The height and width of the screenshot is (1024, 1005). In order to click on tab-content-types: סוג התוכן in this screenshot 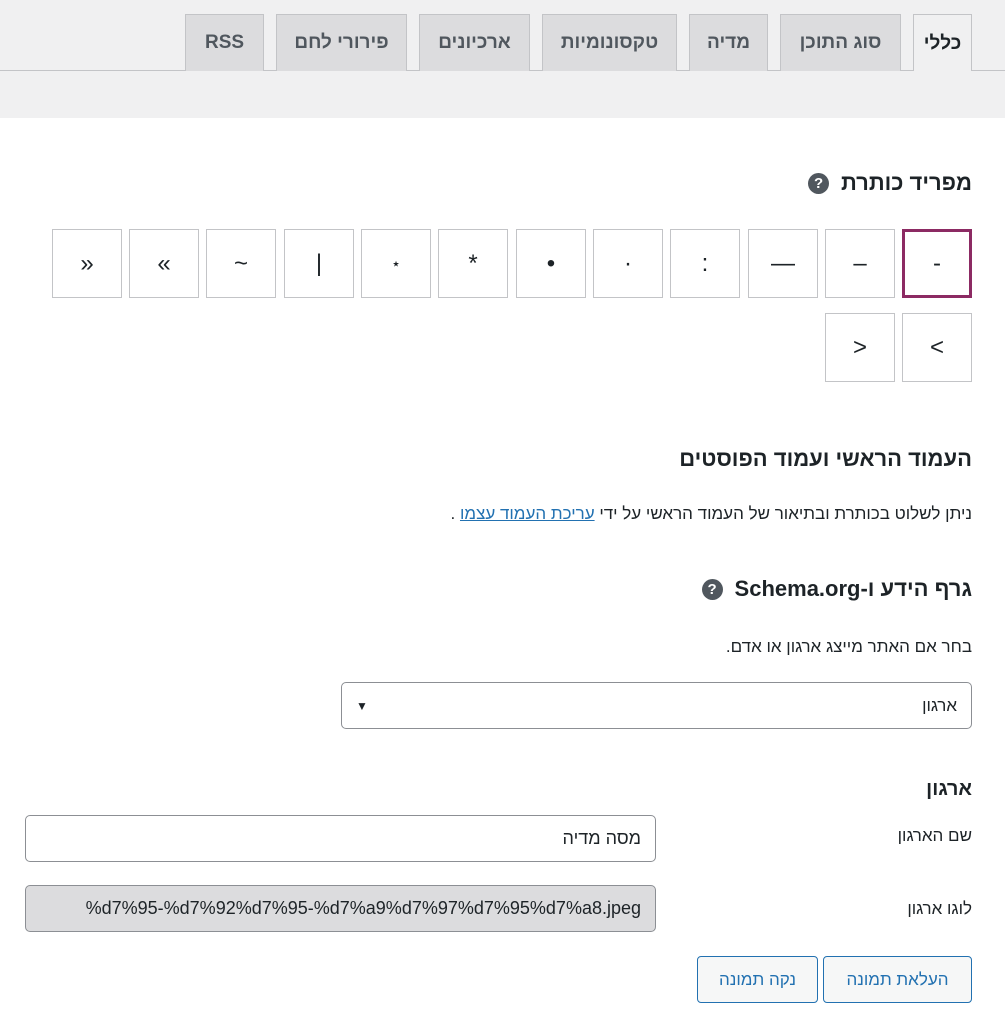, I will do `click(840, 42)`.